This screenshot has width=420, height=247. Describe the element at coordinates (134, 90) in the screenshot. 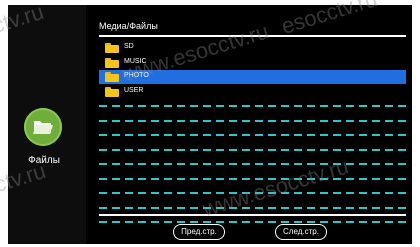

I see `folder-label: USER` at that location.